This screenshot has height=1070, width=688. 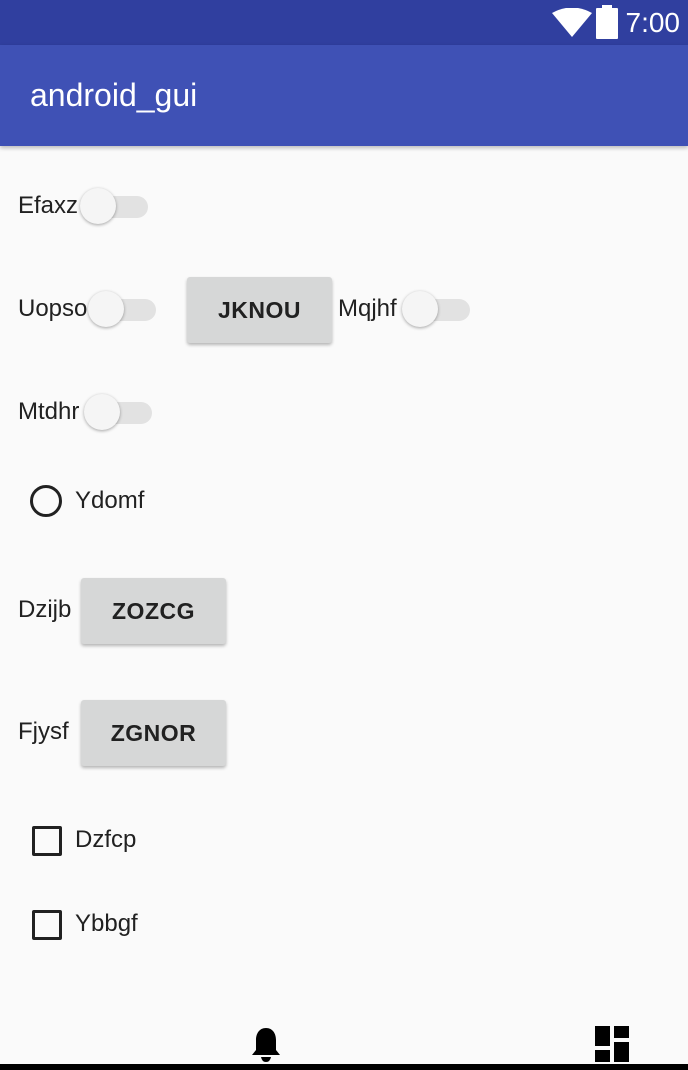 I want to click on dashboard-icon, so click(x=612, y=1044).